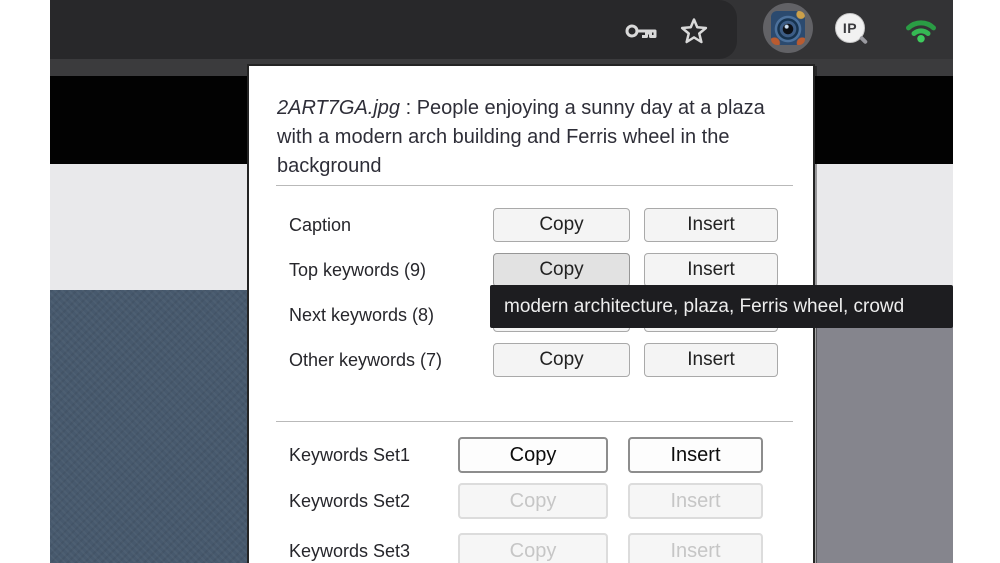  I want to click on image-filename: 2ART7GA.jpg, so click(339, 108).